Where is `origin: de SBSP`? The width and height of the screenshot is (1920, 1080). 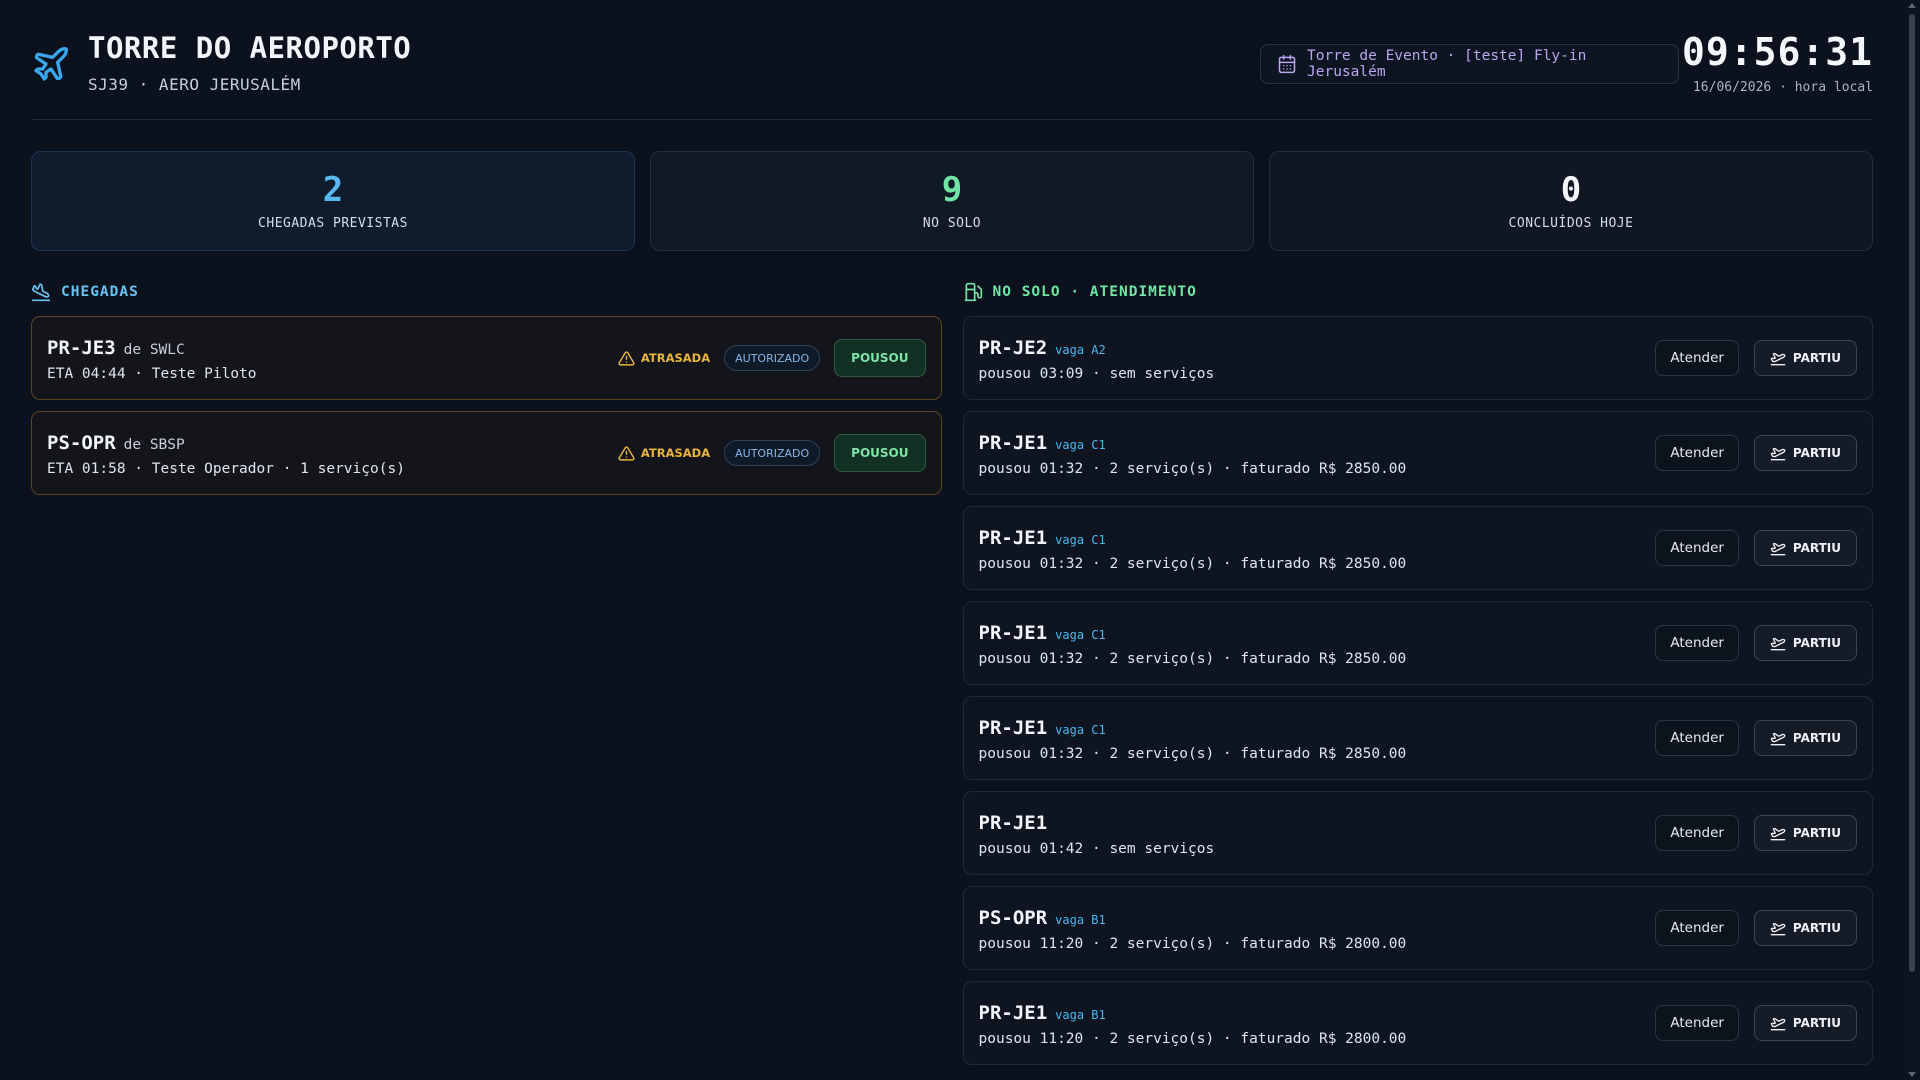
origin: de SBSP is located at coordinates (154, 445).